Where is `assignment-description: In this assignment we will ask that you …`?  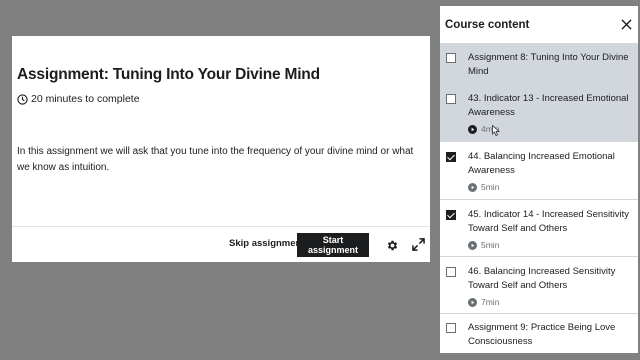 assignment-description: In this assignment we will ask that you … is located at coordinates (215, 159).